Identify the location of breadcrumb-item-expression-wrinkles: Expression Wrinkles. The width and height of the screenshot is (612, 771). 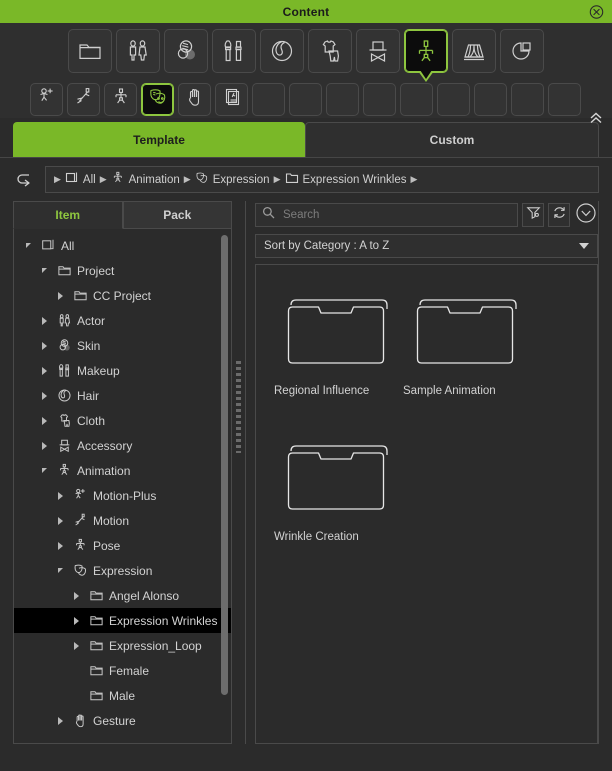
(345, 179).